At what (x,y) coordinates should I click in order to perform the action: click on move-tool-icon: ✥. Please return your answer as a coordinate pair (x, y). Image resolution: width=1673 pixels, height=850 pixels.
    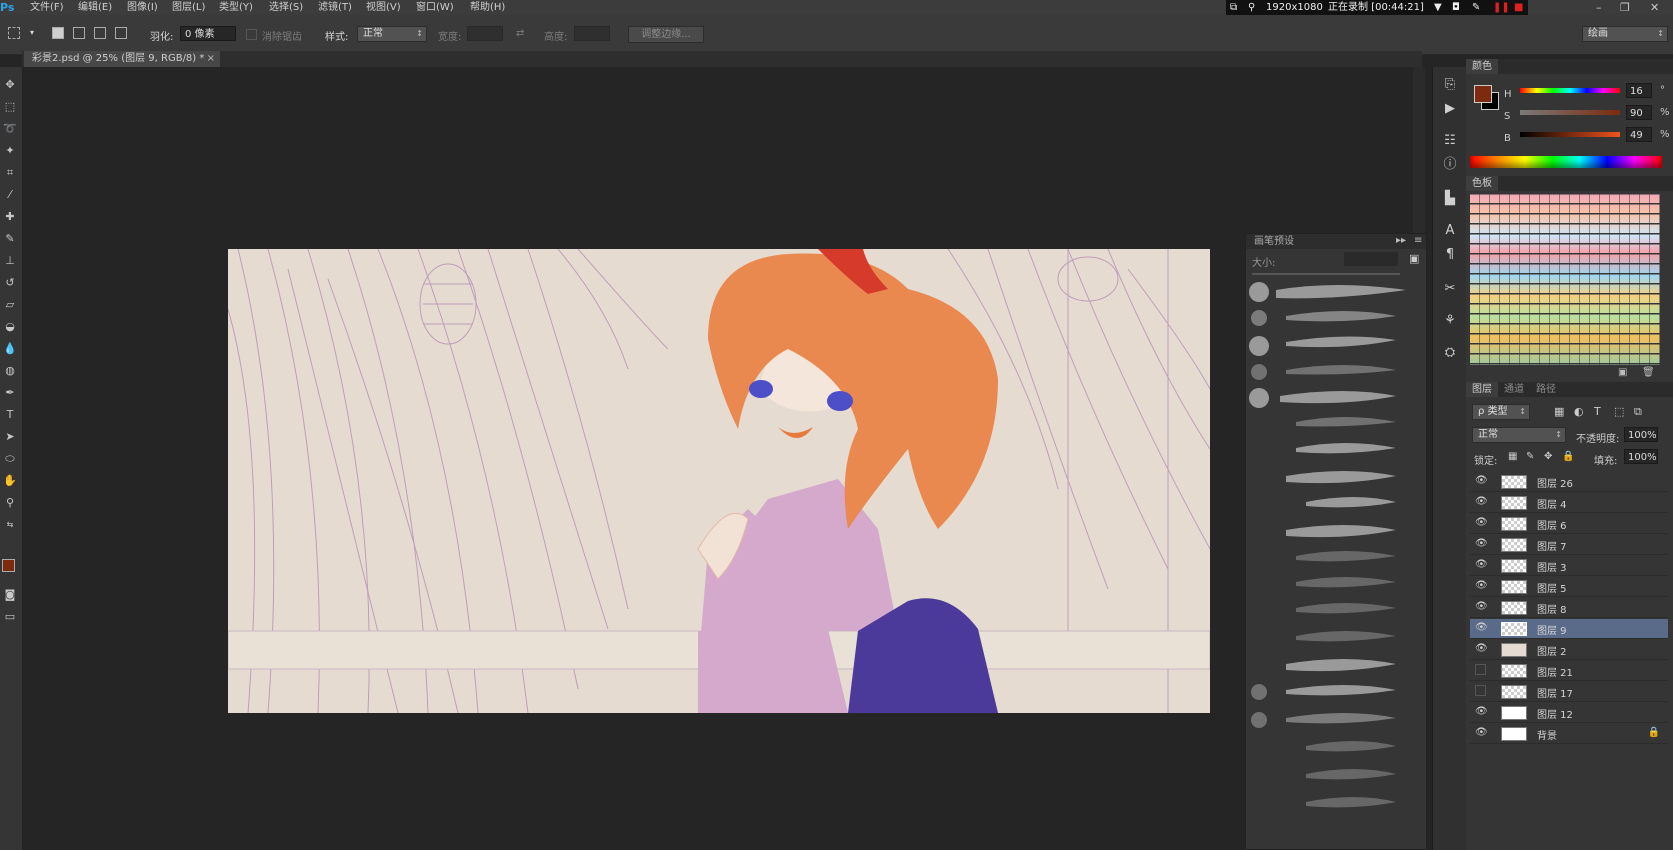
    Looking at the image, I should click on (10, 85).